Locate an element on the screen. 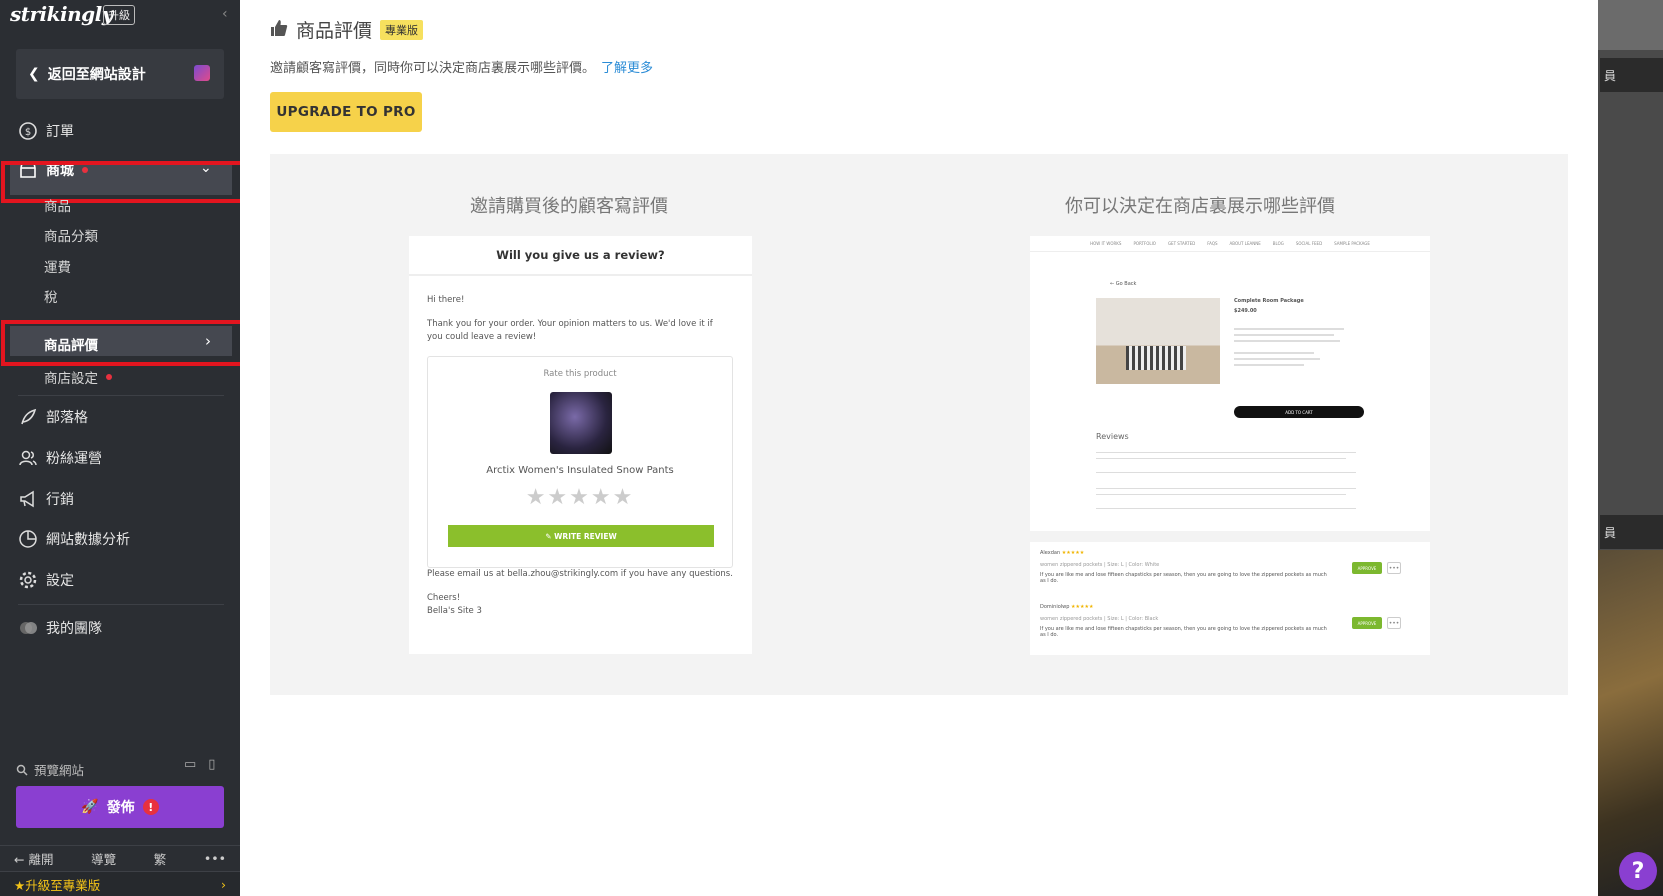 The image size is (1663, 896). dollar-circle-icon: $ is located at coordinates (28, 131).